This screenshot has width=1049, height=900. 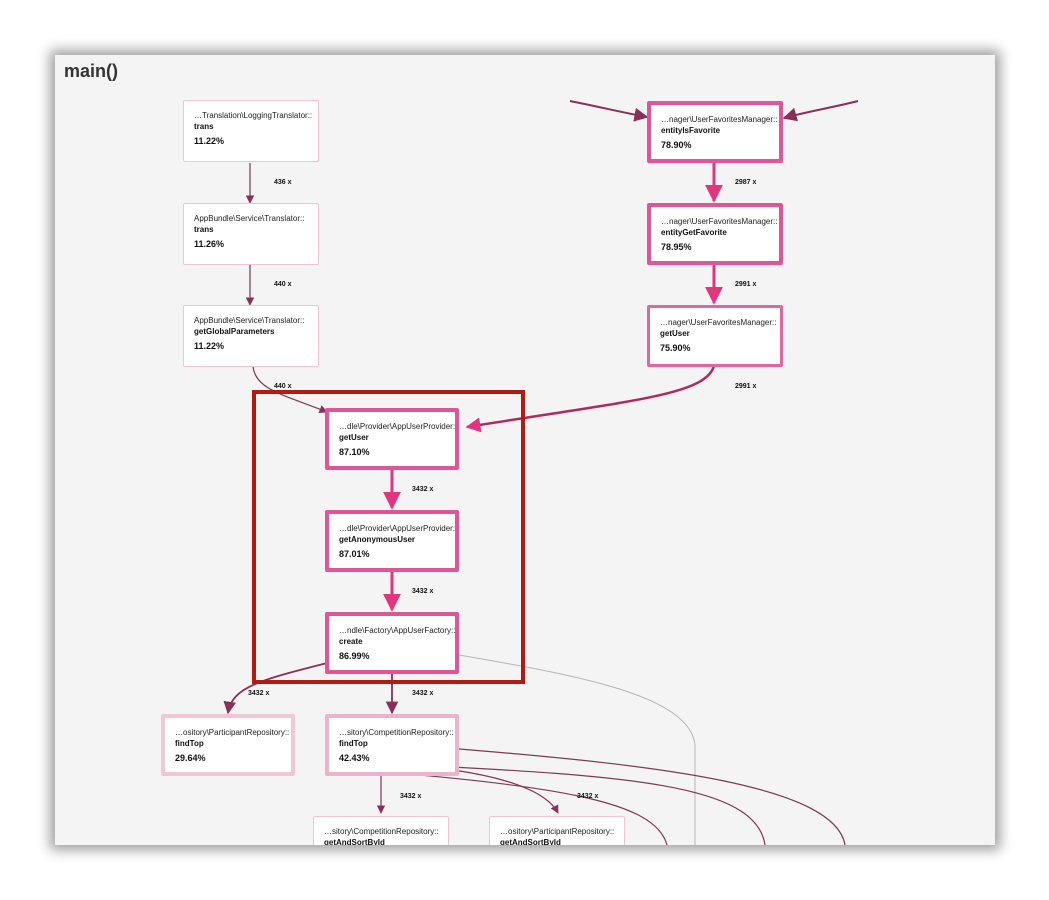 What do you see at coordinates (234, 331) in the screenshot?
I see `node-function: getGlobalParameters` at bounding box center [234, 331].